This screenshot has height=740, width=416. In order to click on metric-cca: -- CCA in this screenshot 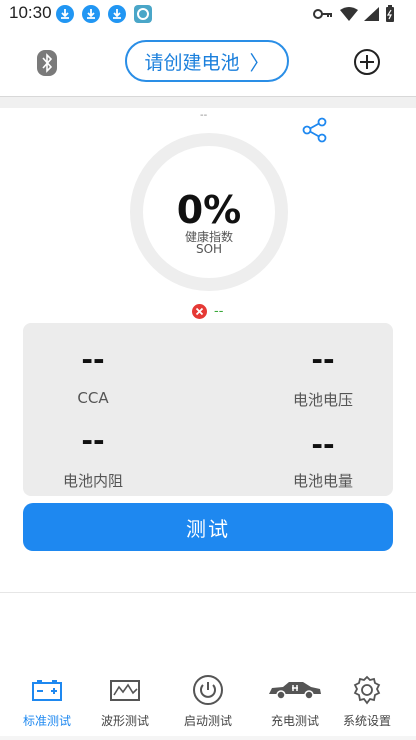, I will do `click(93, 375)`.